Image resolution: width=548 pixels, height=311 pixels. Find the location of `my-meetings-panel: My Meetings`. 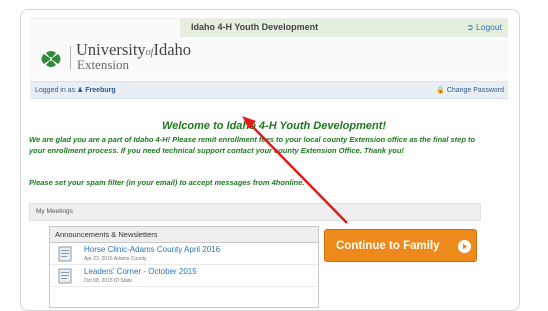

my-meetings-panel: My Meetings is located at coordinates (255, 212).